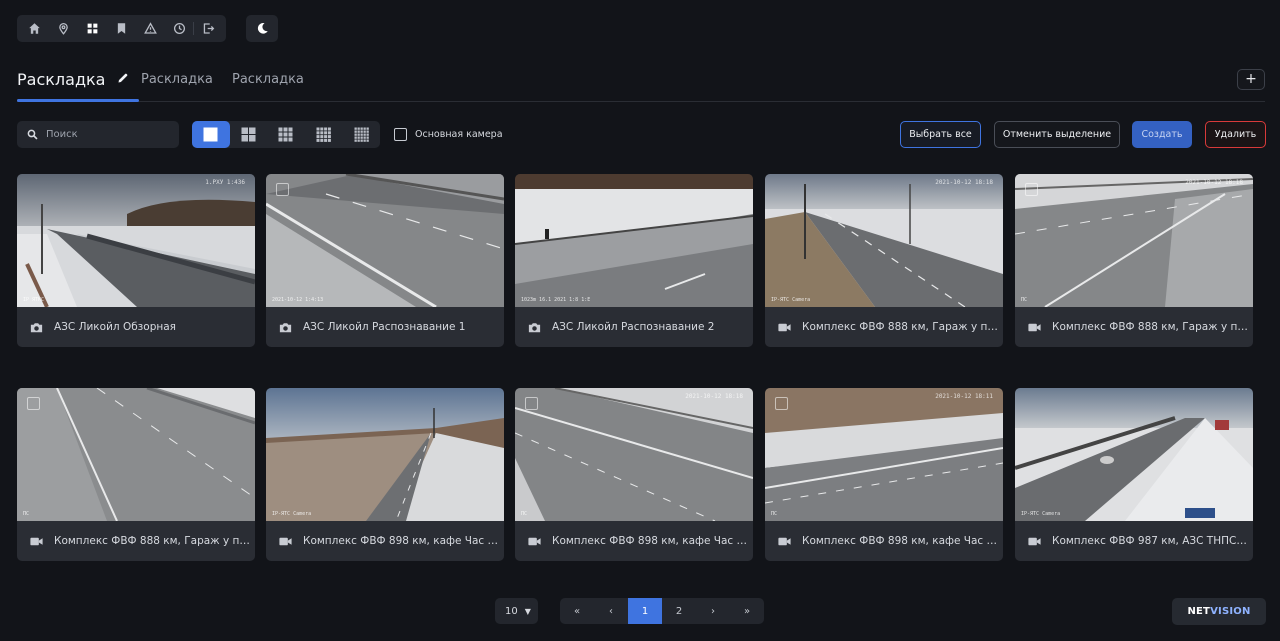 The width and height of the screenshot is (1280, 641). Describe the element at coordinates (527, 611) in the screenshot. I see `chevron-down-icon: ▼` at that location.